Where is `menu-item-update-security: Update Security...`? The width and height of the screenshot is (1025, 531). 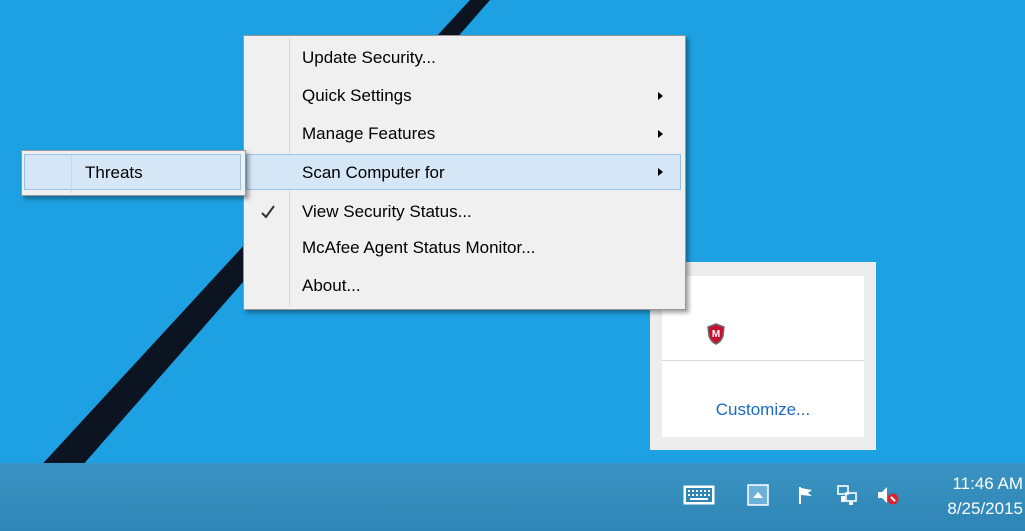
menu-item-update-security: Update Security... is located at coordinates (463, 58).